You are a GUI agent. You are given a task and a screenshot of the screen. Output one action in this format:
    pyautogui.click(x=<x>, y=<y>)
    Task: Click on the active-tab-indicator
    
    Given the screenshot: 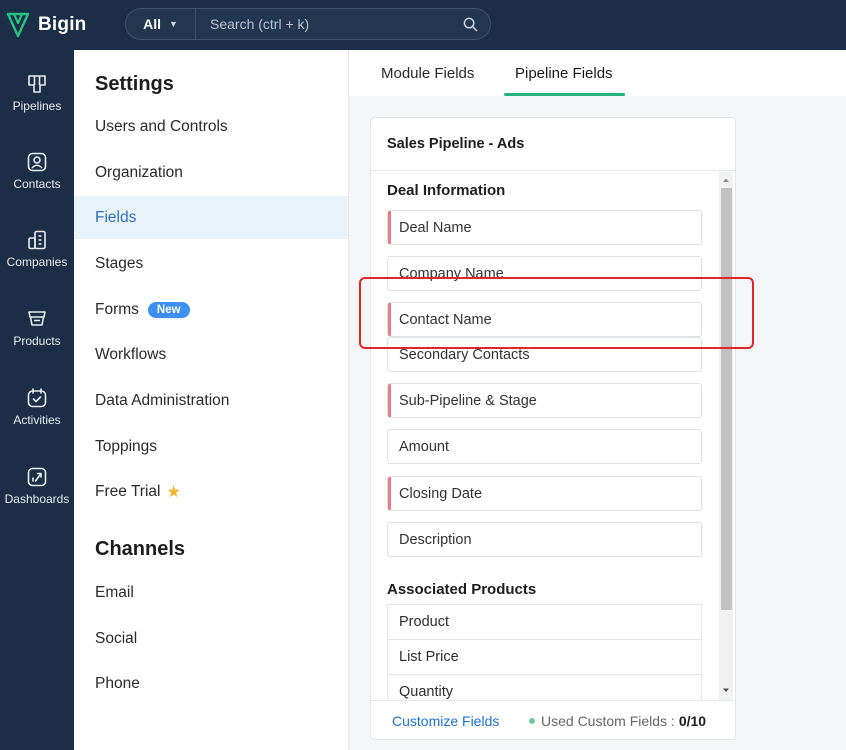 What is the action you would take?
    pyautogui.click(x=564, y=94)
    